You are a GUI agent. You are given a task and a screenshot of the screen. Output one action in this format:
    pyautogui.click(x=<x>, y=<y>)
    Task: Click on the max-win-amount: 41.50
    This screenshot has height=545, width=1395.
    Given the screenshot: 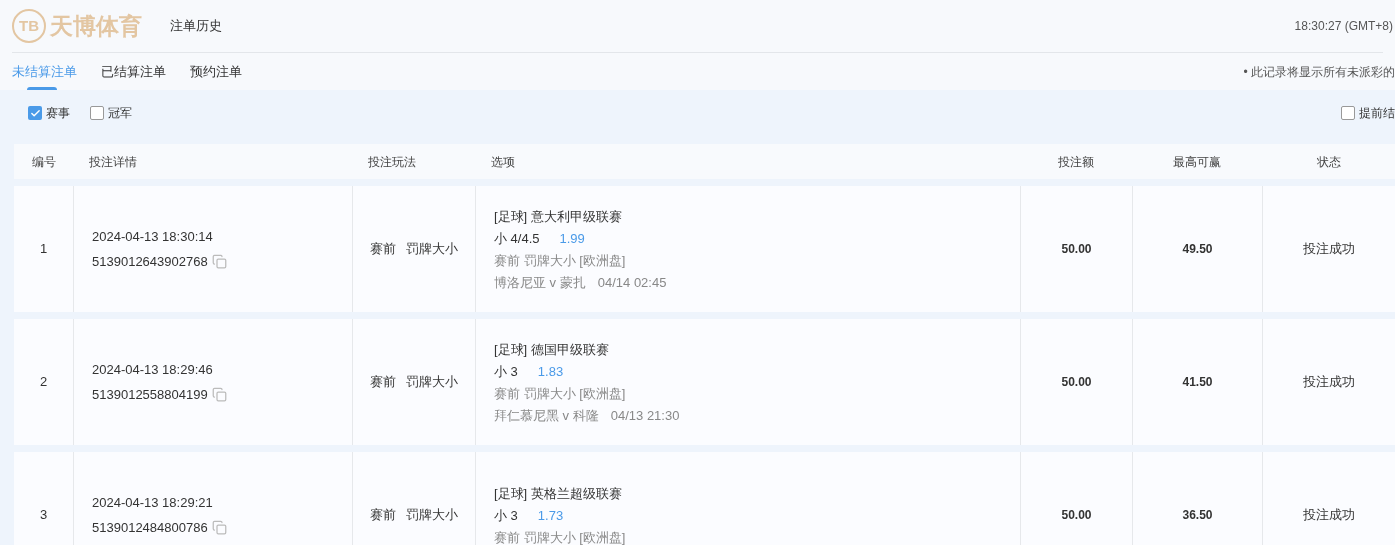 What is the action you would take?
    pyautogui.click(x=1197, y=382)
    